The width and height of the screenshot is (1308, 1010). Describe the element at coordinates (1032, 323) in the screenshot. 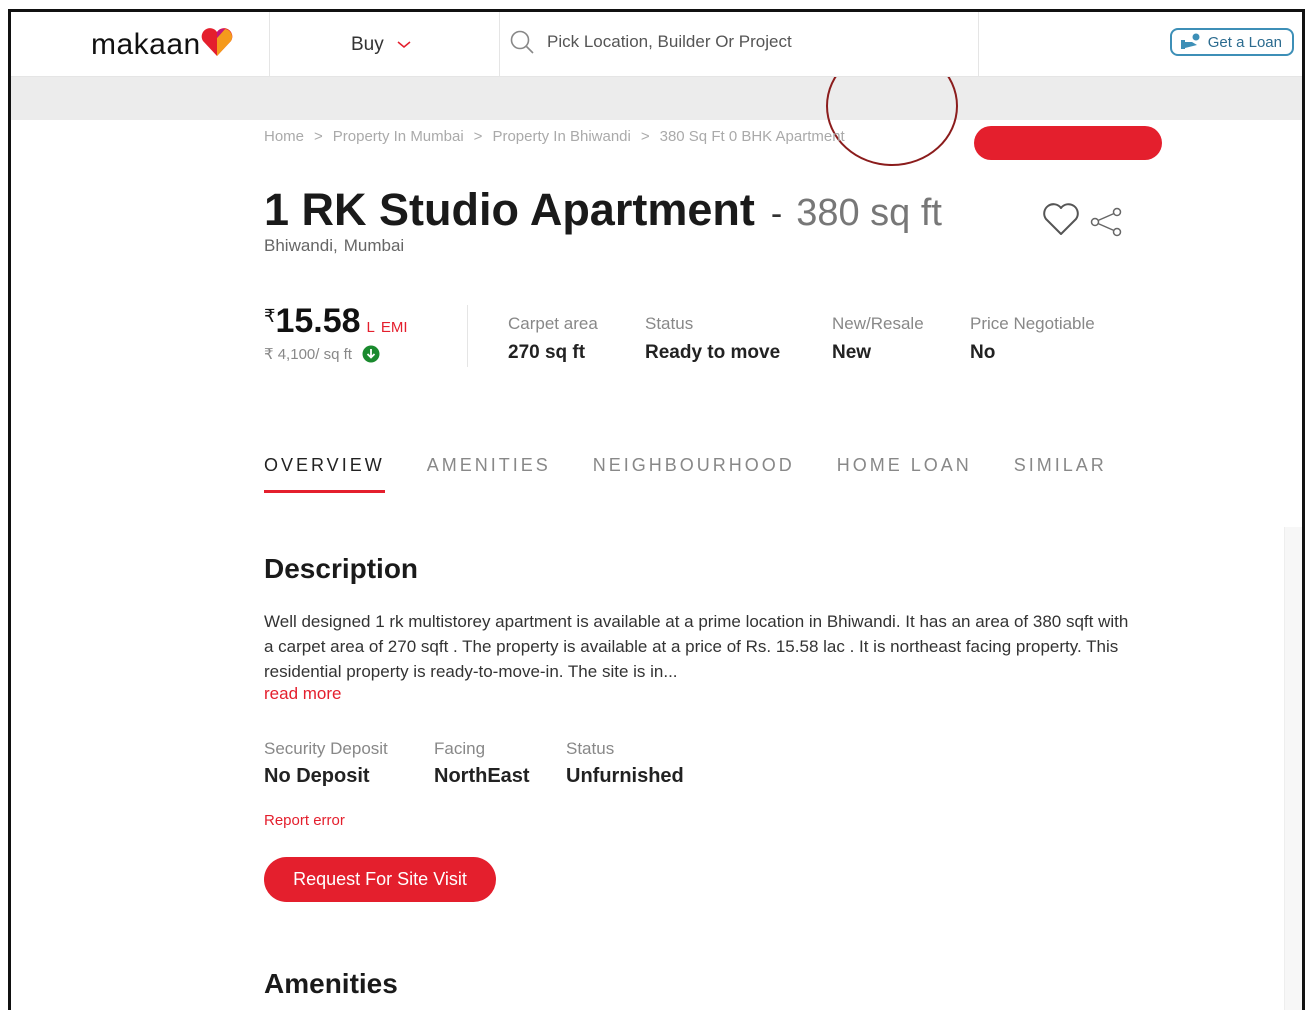

I see `fact-label: Price Negotiable` at that location.